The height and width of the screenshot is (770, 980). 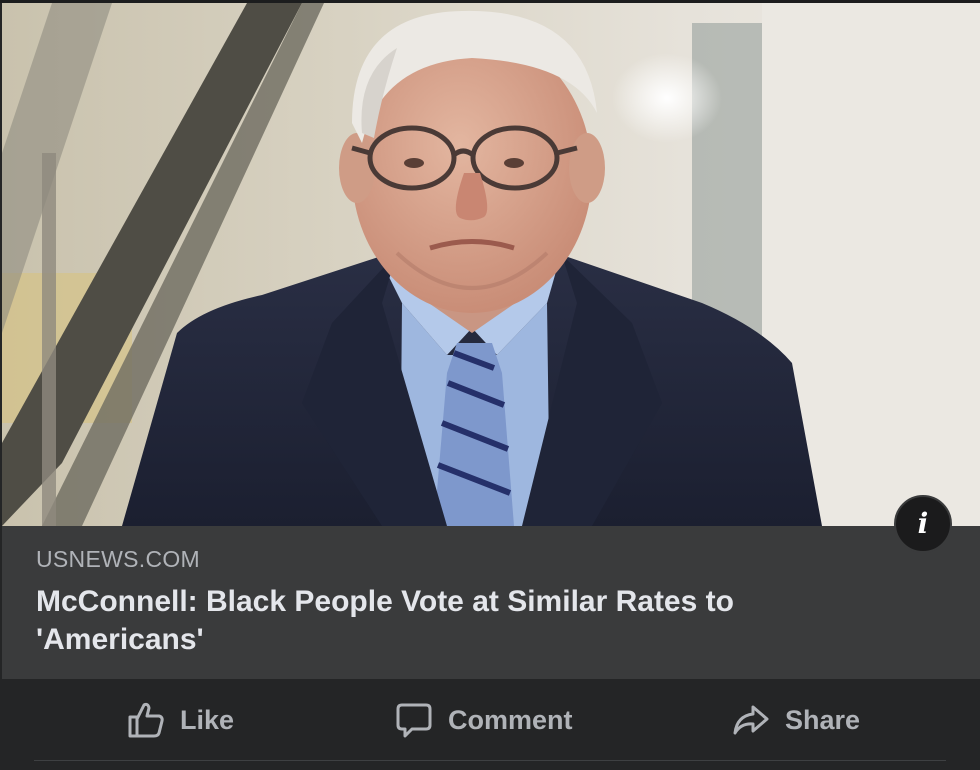 What do you see at coordinates (118, 559) in the screenshot?
I see `link-domain: USNEWS.COM` at bounding box center [118, 559].